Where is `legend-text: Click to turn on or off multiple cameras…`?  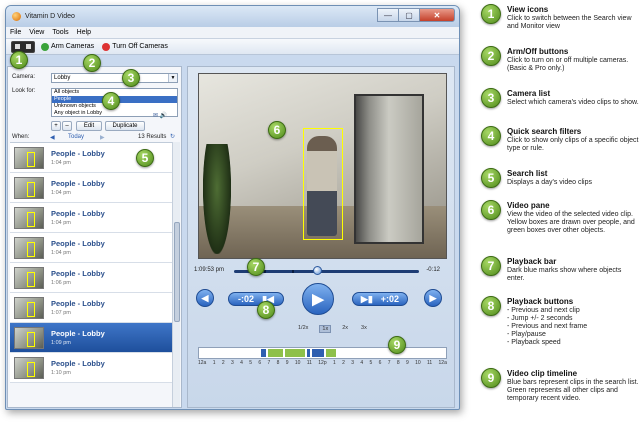
legend-text: Click to turn on or off multiple cameras… is located at coordinates (568, 64).